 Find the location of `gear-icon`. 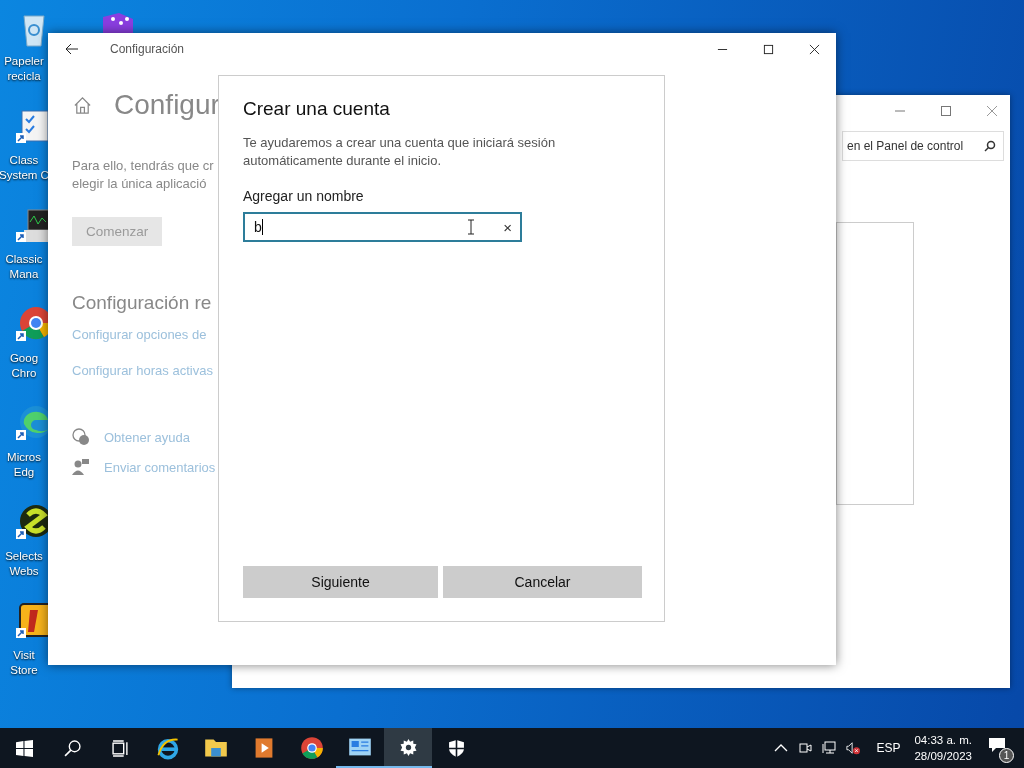

gear-icon is located at coordinates (408, 747).